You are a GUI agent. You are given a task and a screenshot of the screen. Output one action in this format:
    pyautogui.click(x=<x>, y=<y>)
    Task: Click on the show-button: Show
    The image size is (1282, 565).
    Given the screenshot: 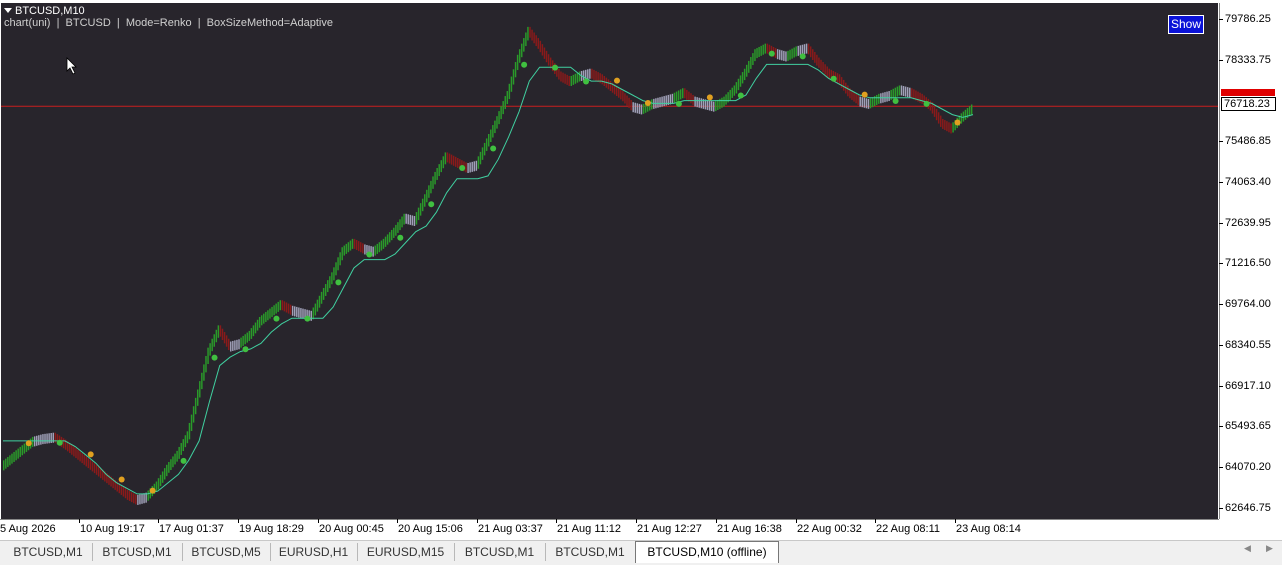 What is the action you would take?
    pyautogui.click(x=1186, y=24)
    